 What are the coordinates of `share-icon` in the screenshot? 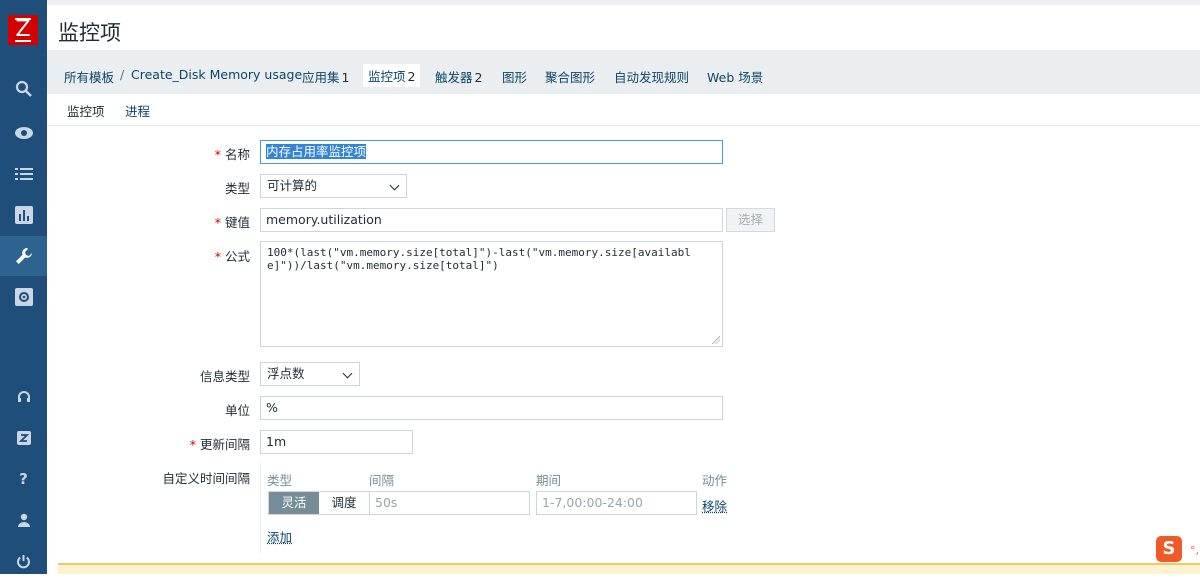 It's located at (23, 438).